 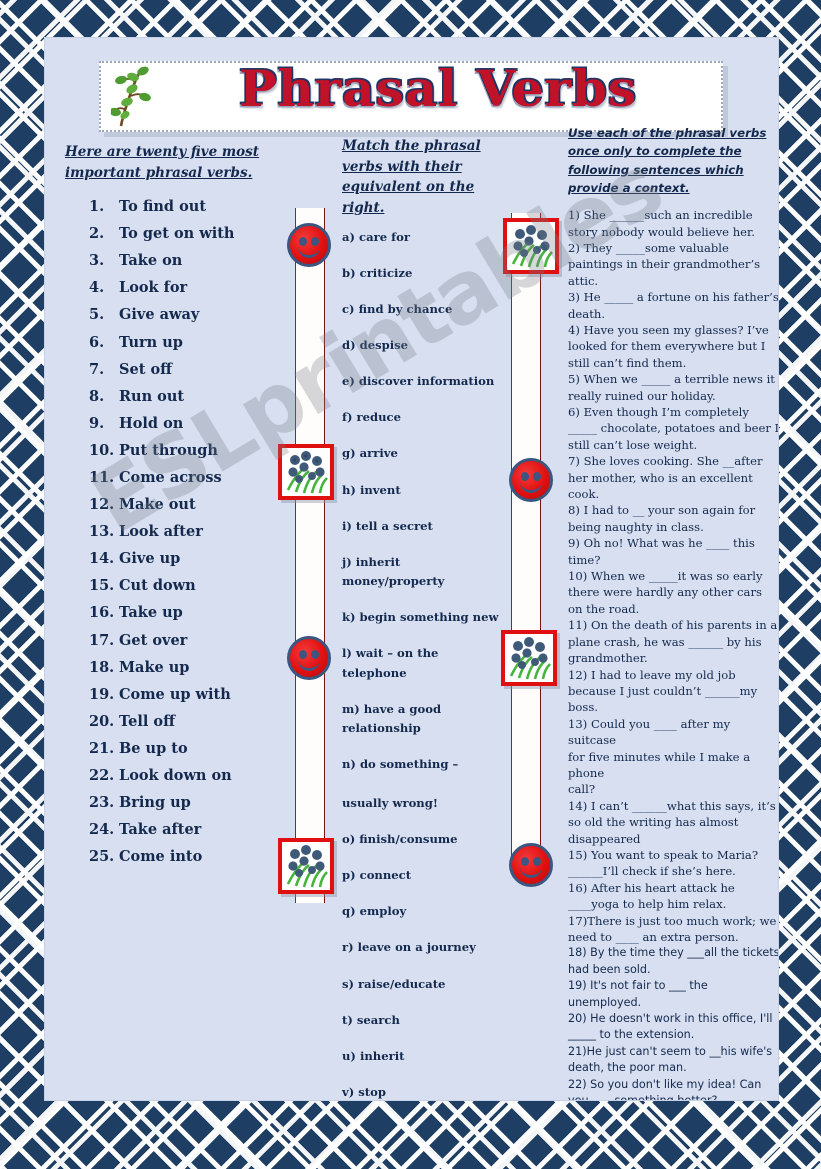 I want to click on title-banner: Phrasal Verbs, so click(x=411, y=95).